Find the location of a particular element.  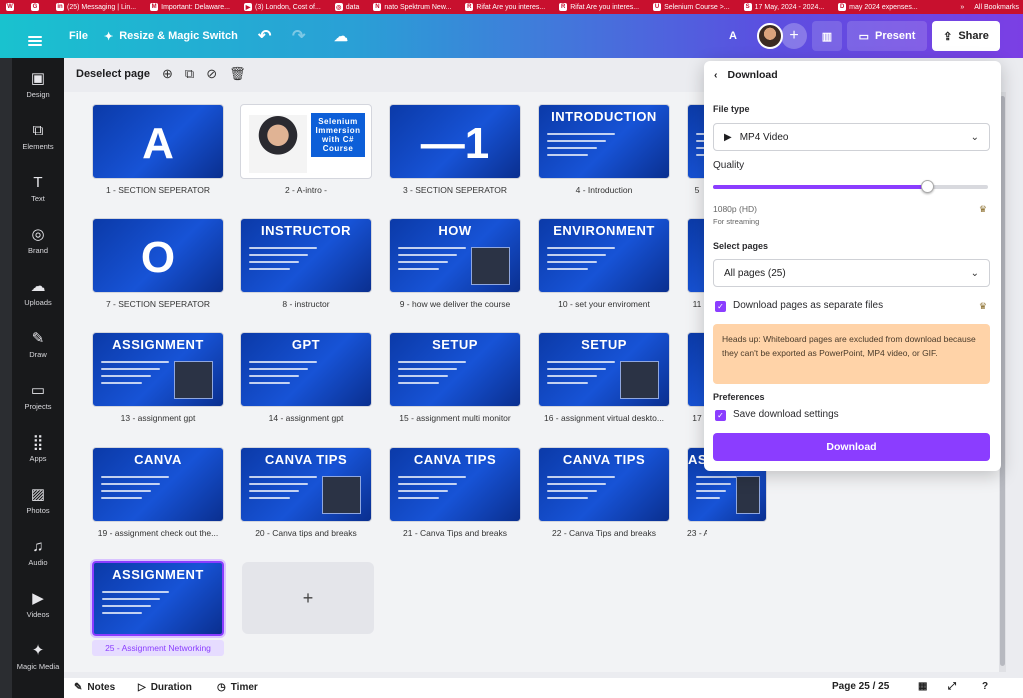

avatar is located at coordinates (770, 36).